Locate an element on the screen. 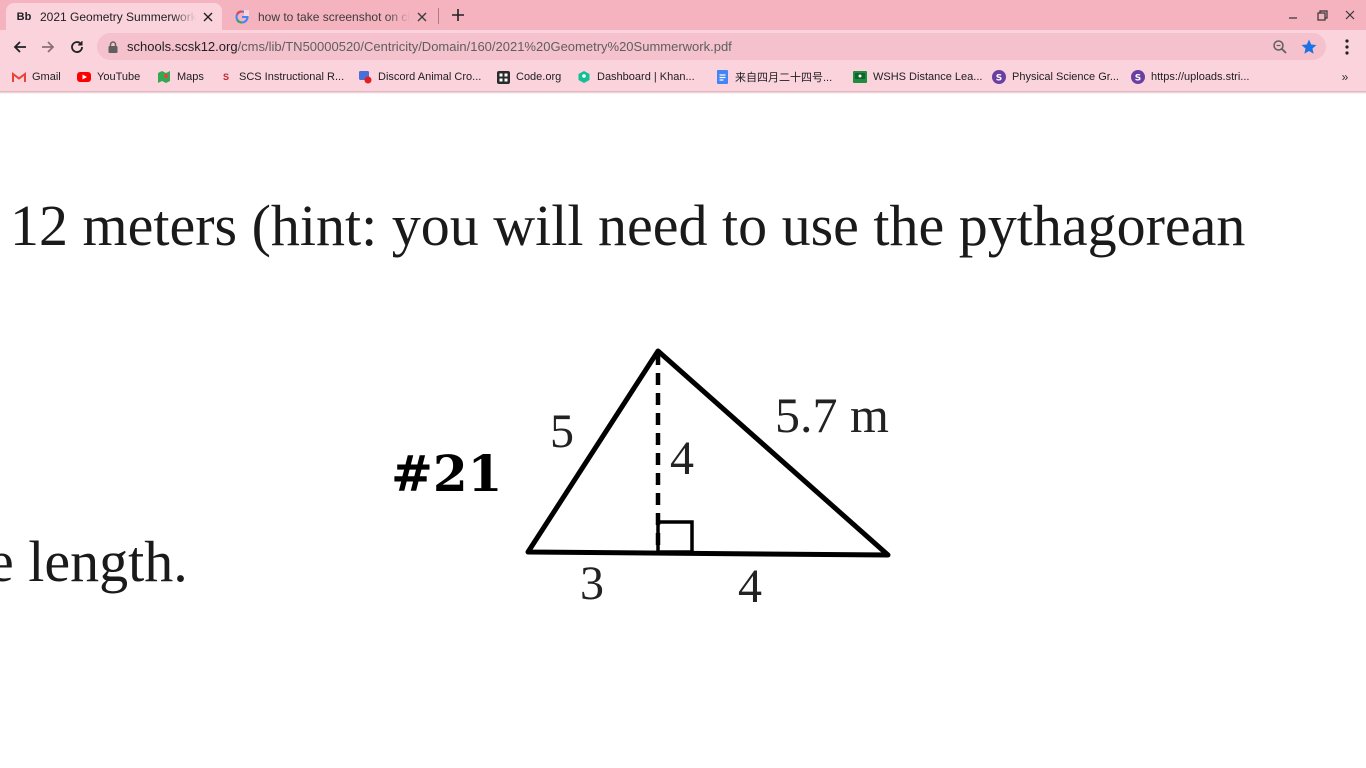 This screenshot has height=768, width=1366. reload-icon is located at coordinates (77, 47).